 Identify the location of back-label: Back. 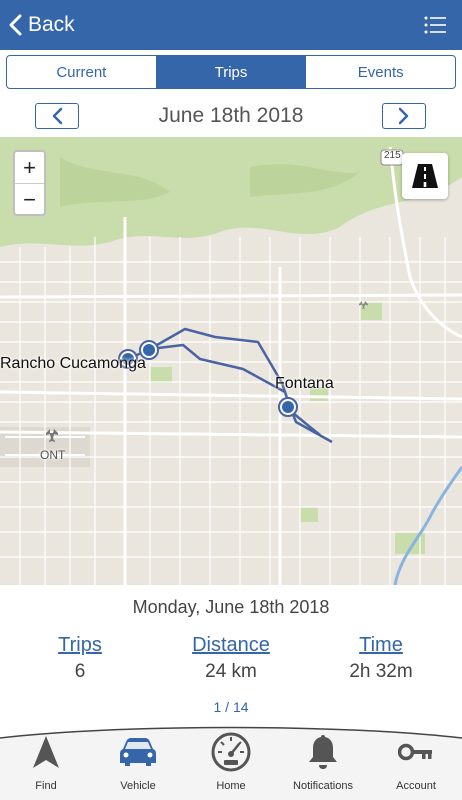
(51, 24).